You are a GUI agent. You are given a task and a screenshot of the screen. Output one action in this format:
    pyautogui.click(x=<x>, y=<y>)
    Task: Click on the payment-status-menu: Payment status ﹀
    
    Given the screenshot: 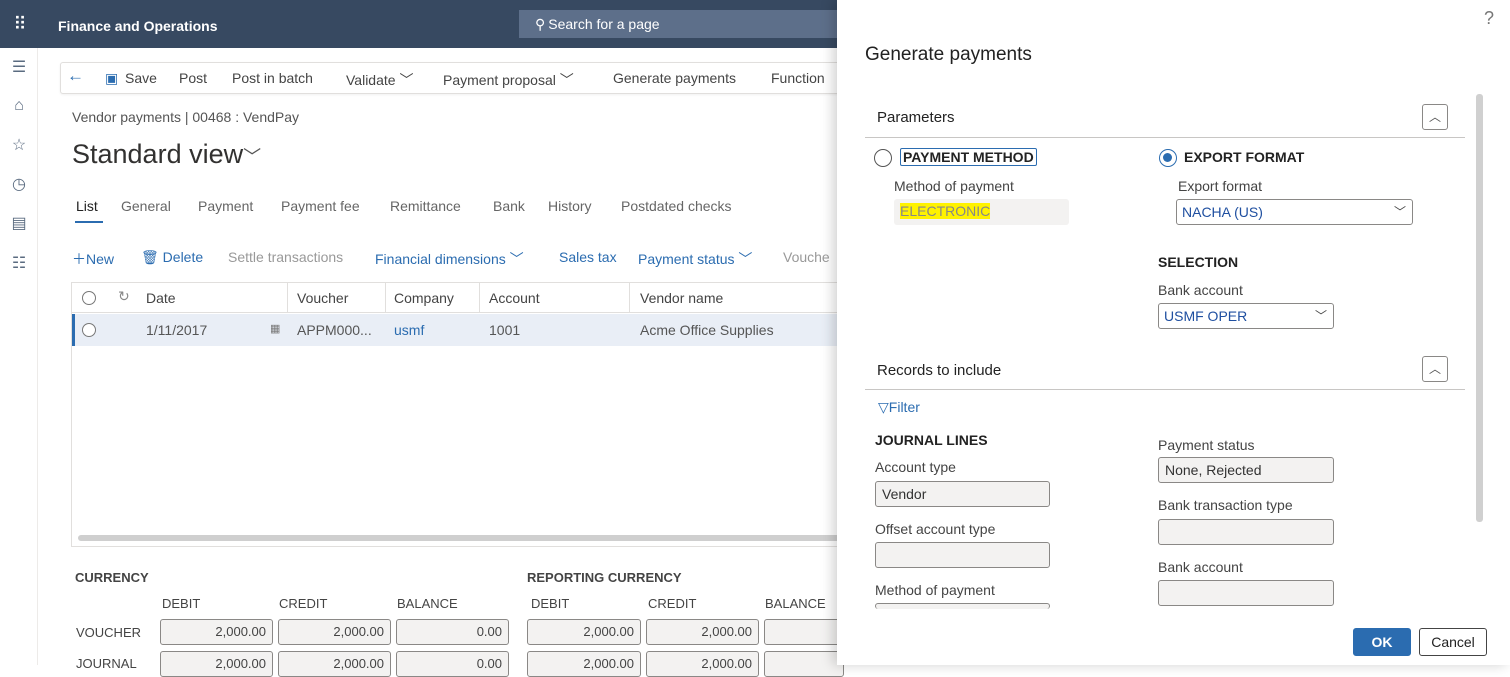 What is the action you would take?
    pyautogui.click(x=695, y=259)
    